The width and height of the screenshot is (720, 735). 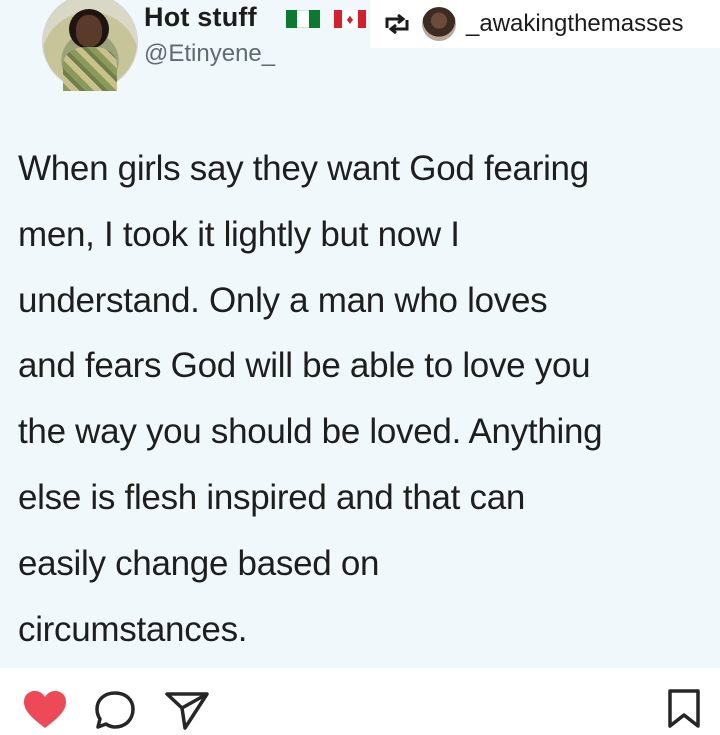 I want to click on tweet-author-avatar, so click(x=90, y=45).